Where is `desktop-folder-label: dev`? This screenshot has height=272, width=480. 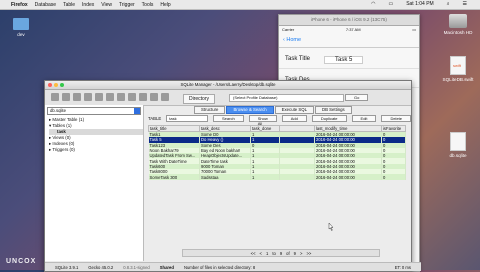
desktop-folder-label: dev is located at coordinates (21, 34).